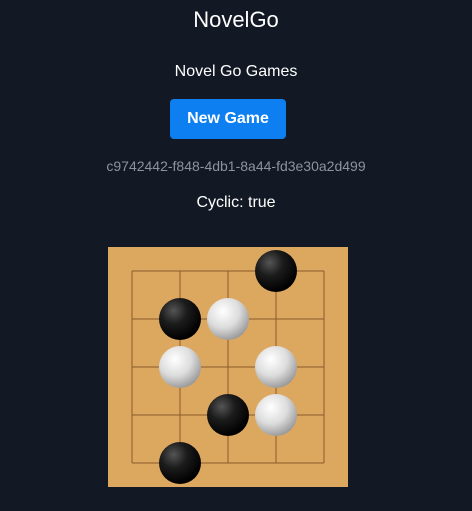 The height and width of the screenshot is (511, 472). What do you see at coordinates (236, 19) in the screenshot?
I see `app-title: NovelGo` at bounding box center [236, 19].